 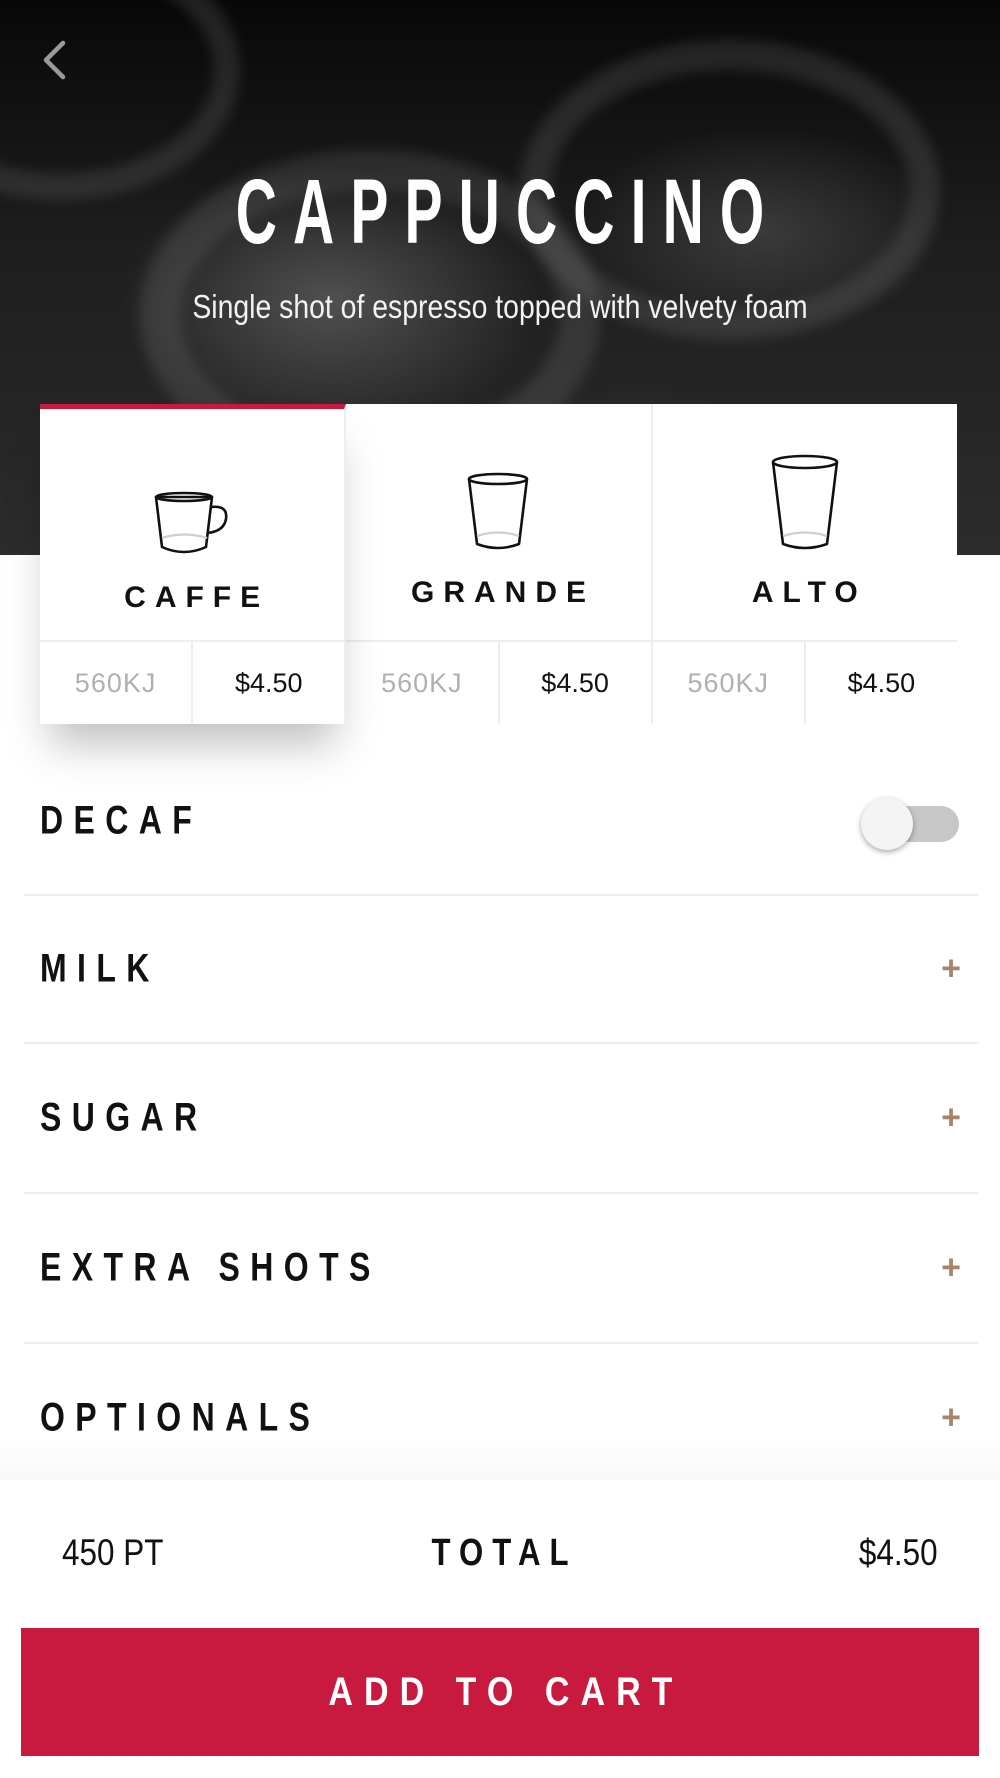 What do you see at coordinates (505, 1691) in the screenshot?
I see `add-to-cart-label: ADD TO CART` at bounding box center [505, 1691].